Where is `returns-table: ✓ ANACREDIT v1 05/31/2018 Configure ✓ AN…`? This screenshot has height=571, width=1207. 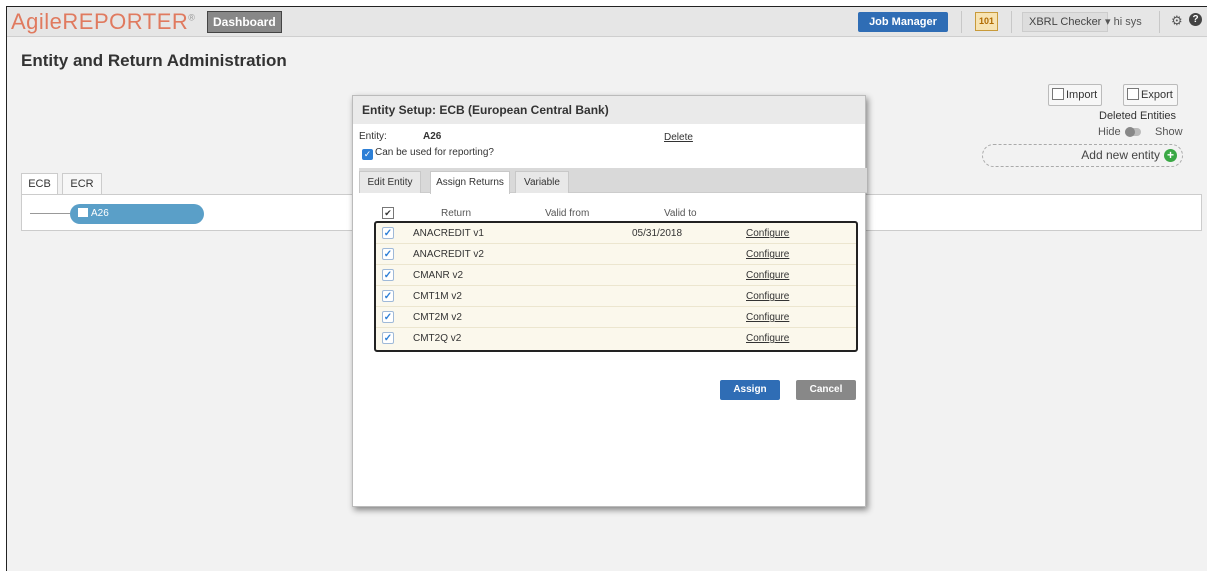
returns-table: ✓ ANACREDIT v1 05/31/2018 Configure ✓ AN… is located at coordinates (616, 286).